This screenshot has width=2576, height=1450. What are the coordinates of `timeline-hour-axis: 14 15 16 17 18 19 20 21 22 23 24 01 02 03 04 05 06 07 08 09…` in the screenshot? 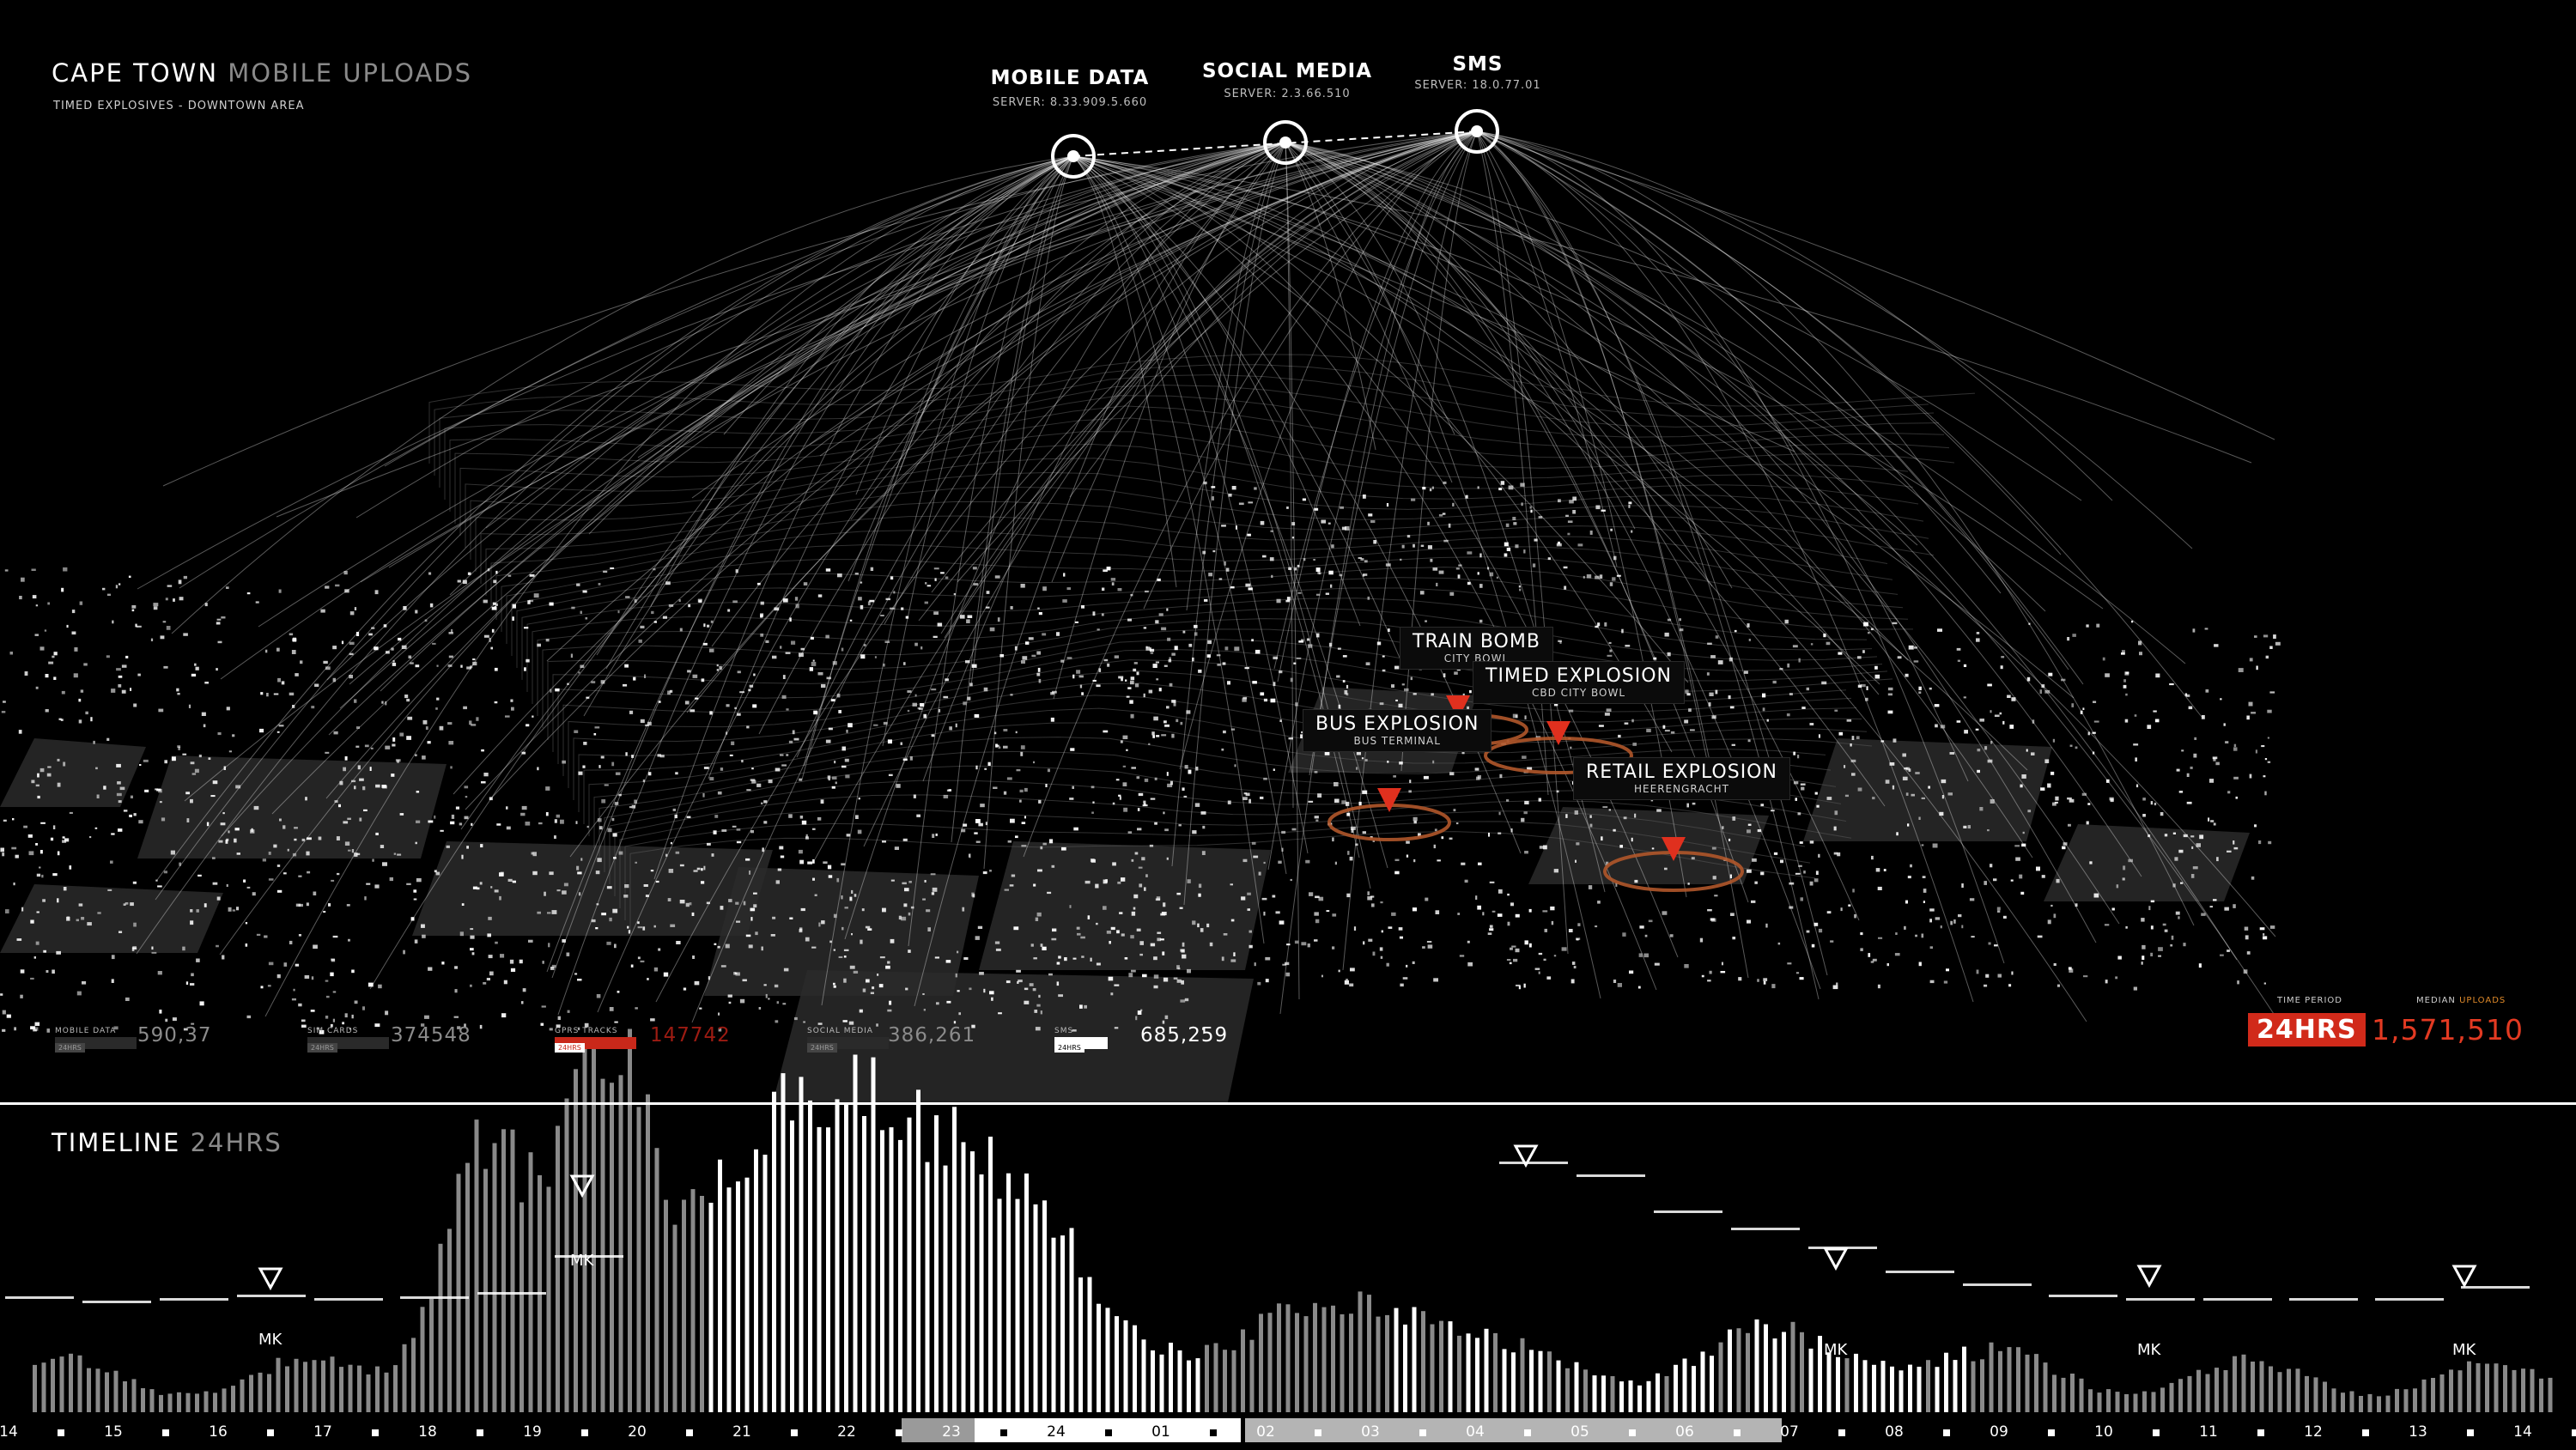 It's located at (1288, 1432).